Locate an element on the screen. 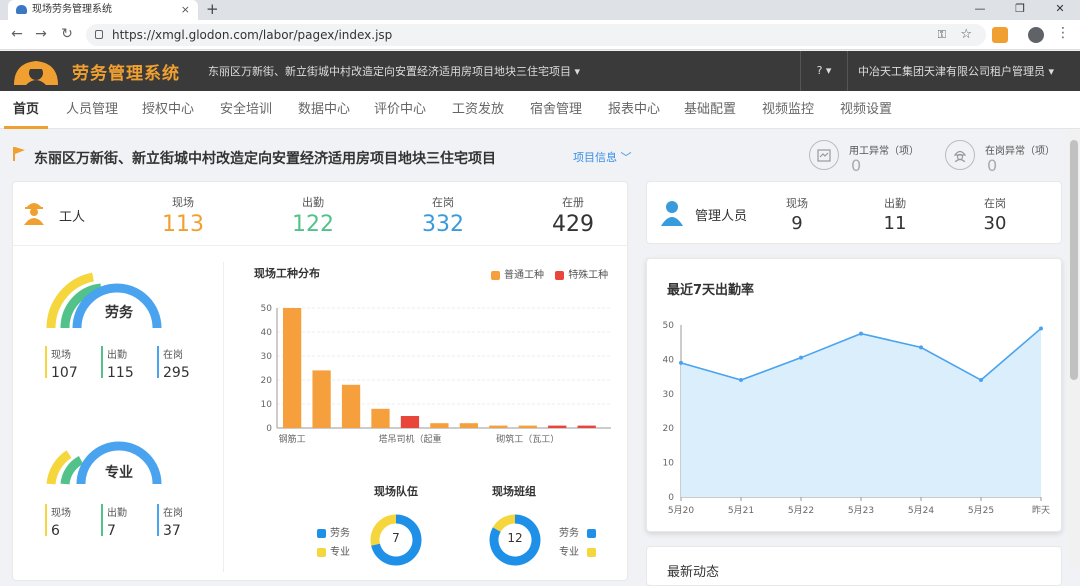 This screenshot has height=586, width=1080. legend-swatch-special is located at coordinates (560, 275).